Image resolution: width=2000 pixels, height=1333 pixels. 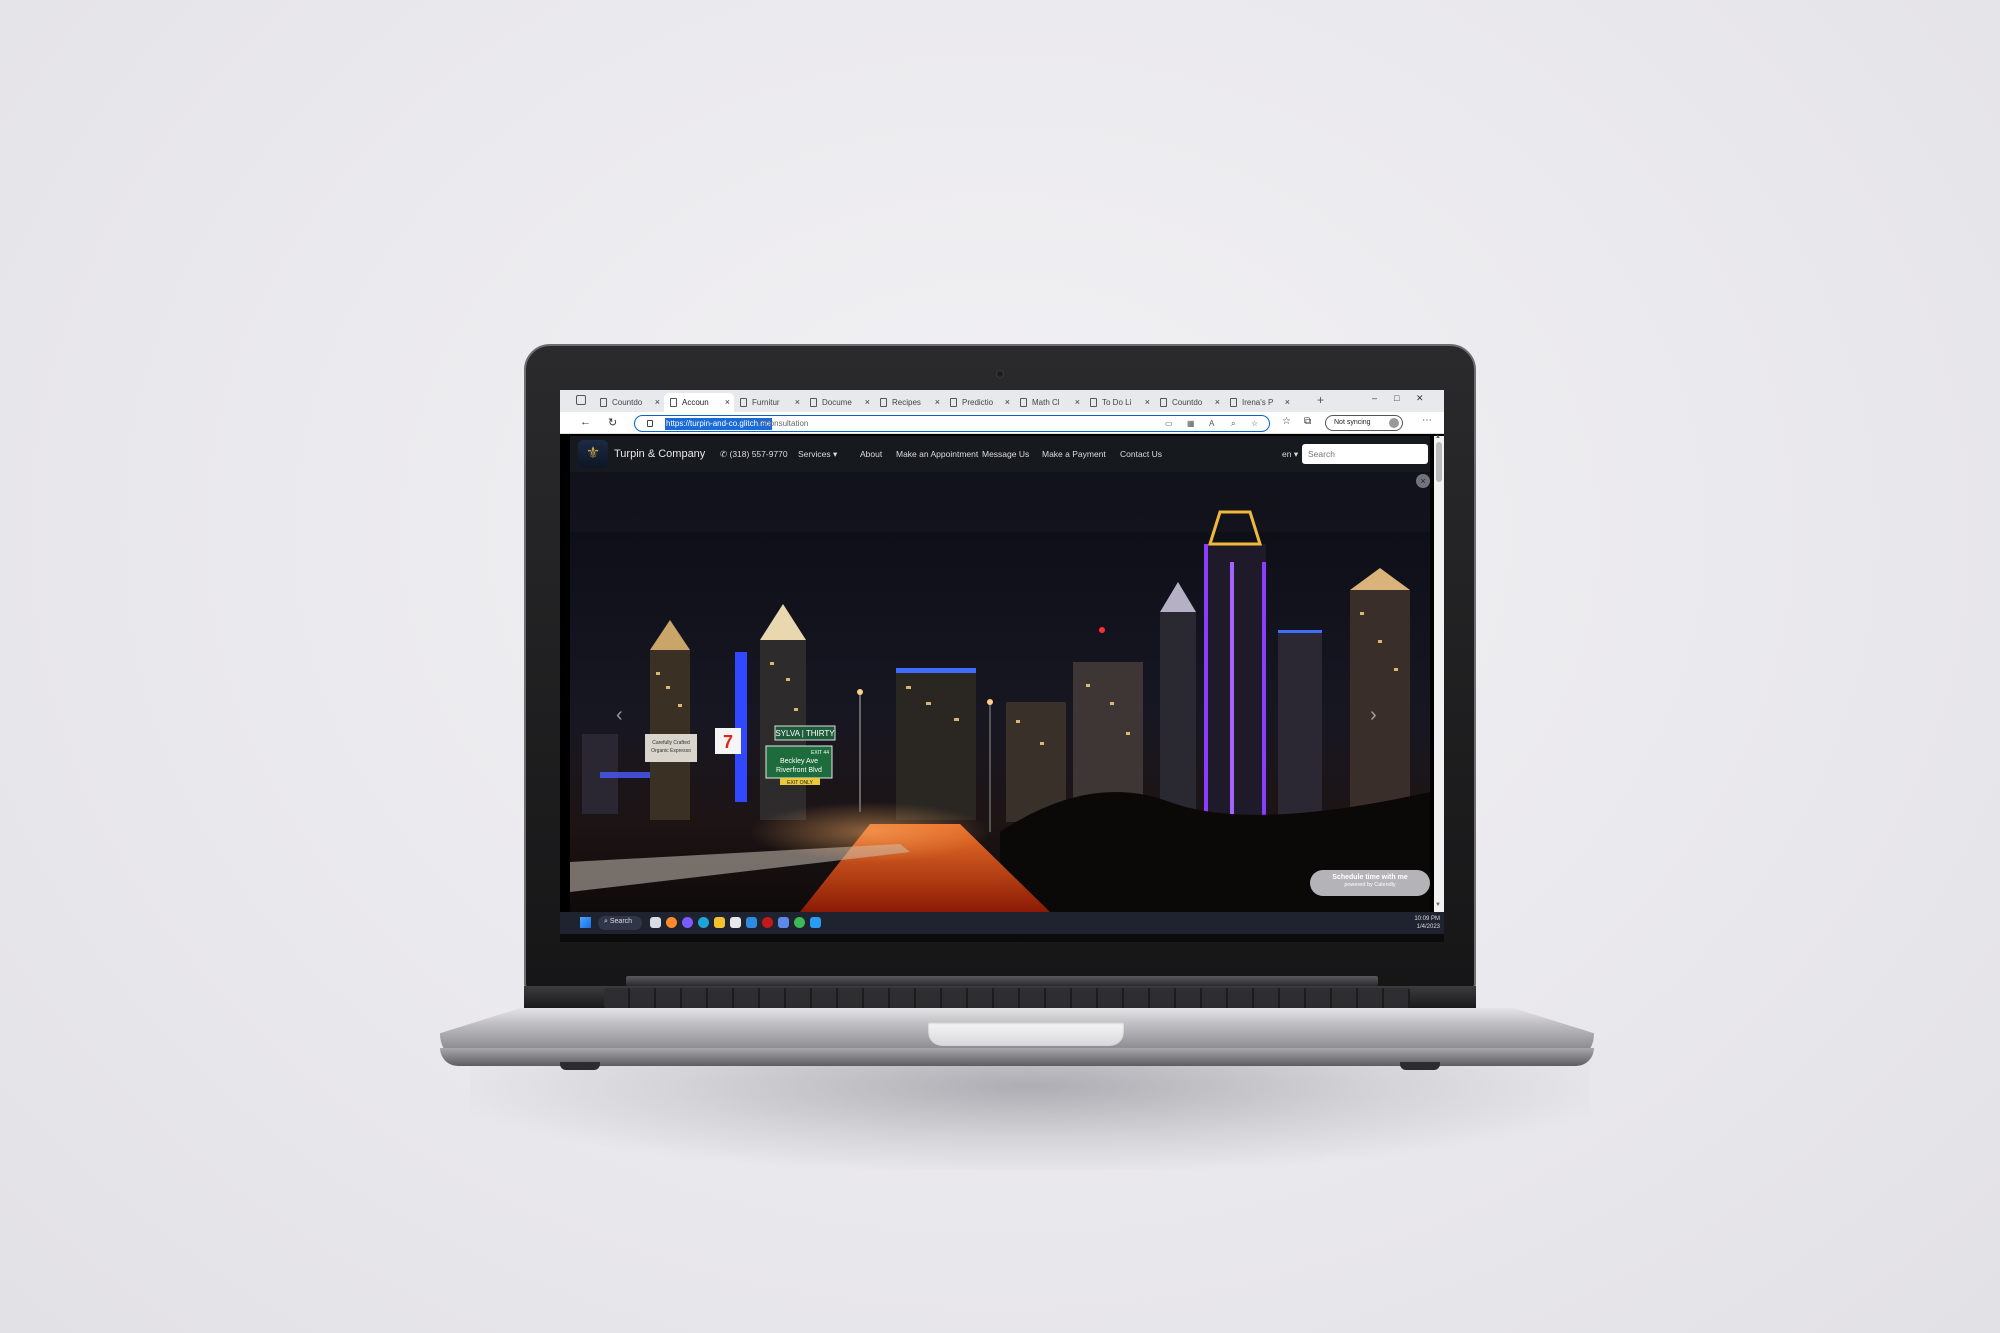 I want to click on app-grid-icon: ▦, so click(x=1191, y=423).